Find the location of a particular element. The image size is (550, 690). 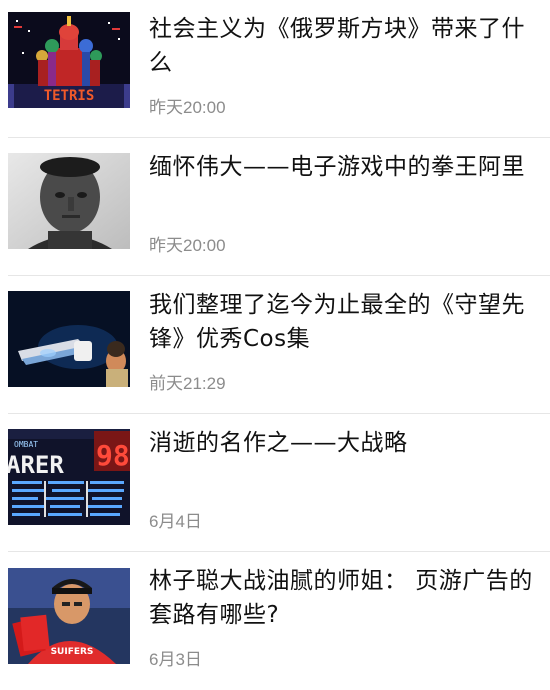

article-date: 前天21:29 is located at coordinates (187, 383).